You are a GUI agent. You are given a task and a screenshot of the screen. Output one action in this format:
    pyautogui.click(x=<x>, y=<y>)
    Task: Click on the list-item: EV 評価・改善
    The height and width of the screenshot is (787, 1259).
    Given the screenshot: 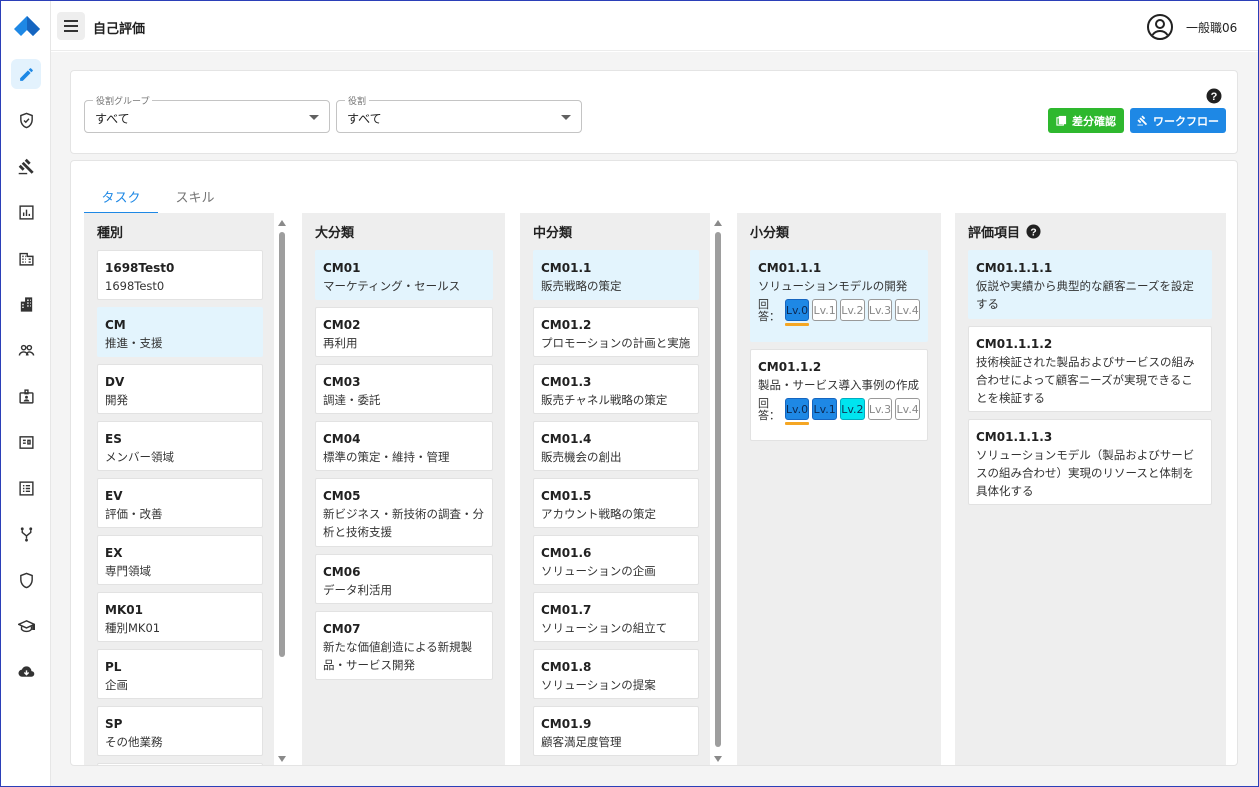 What is the action you would take?
    pyautogui.click(x=180, y=503)
    